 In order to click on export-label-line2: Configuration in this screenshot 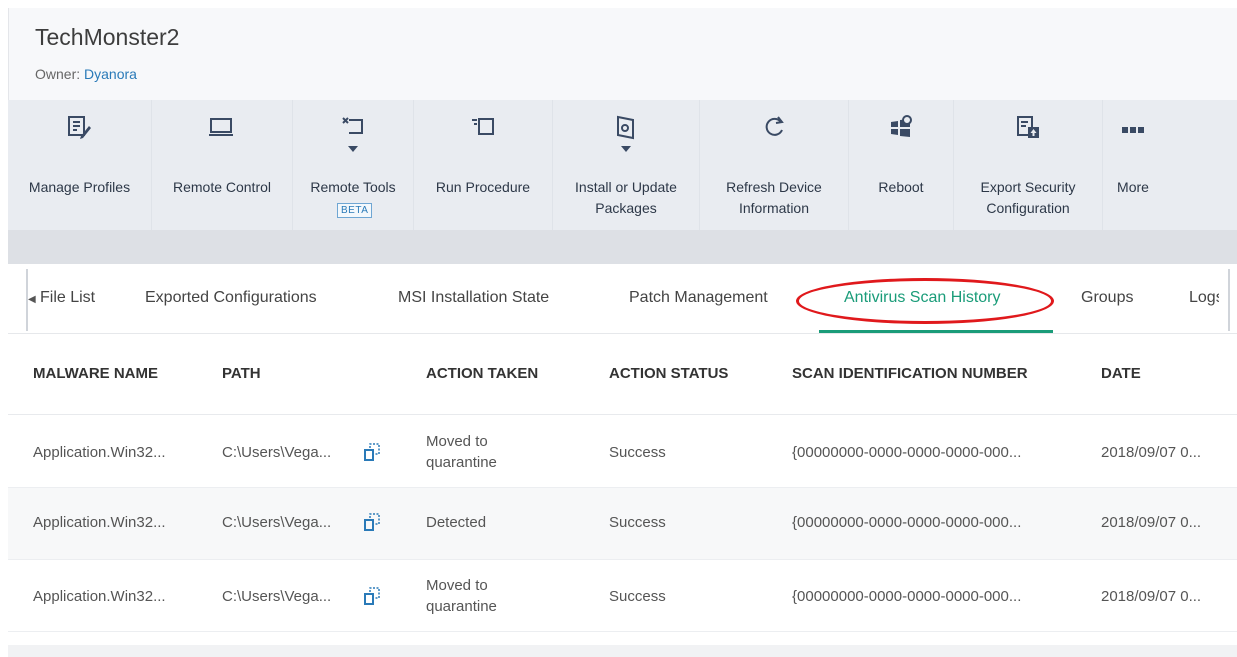, I will do `click(1028, 208)`.